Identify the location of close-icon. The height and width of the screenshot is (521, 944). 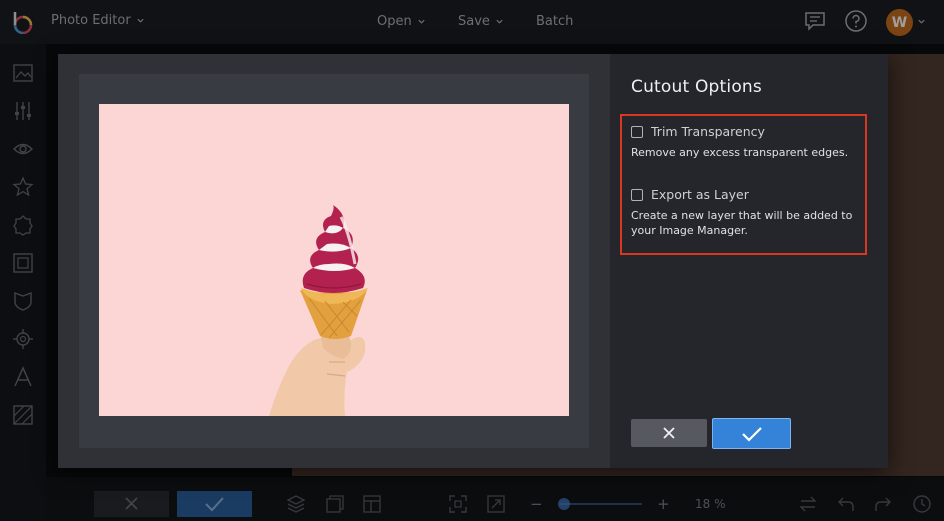
(669, 433).